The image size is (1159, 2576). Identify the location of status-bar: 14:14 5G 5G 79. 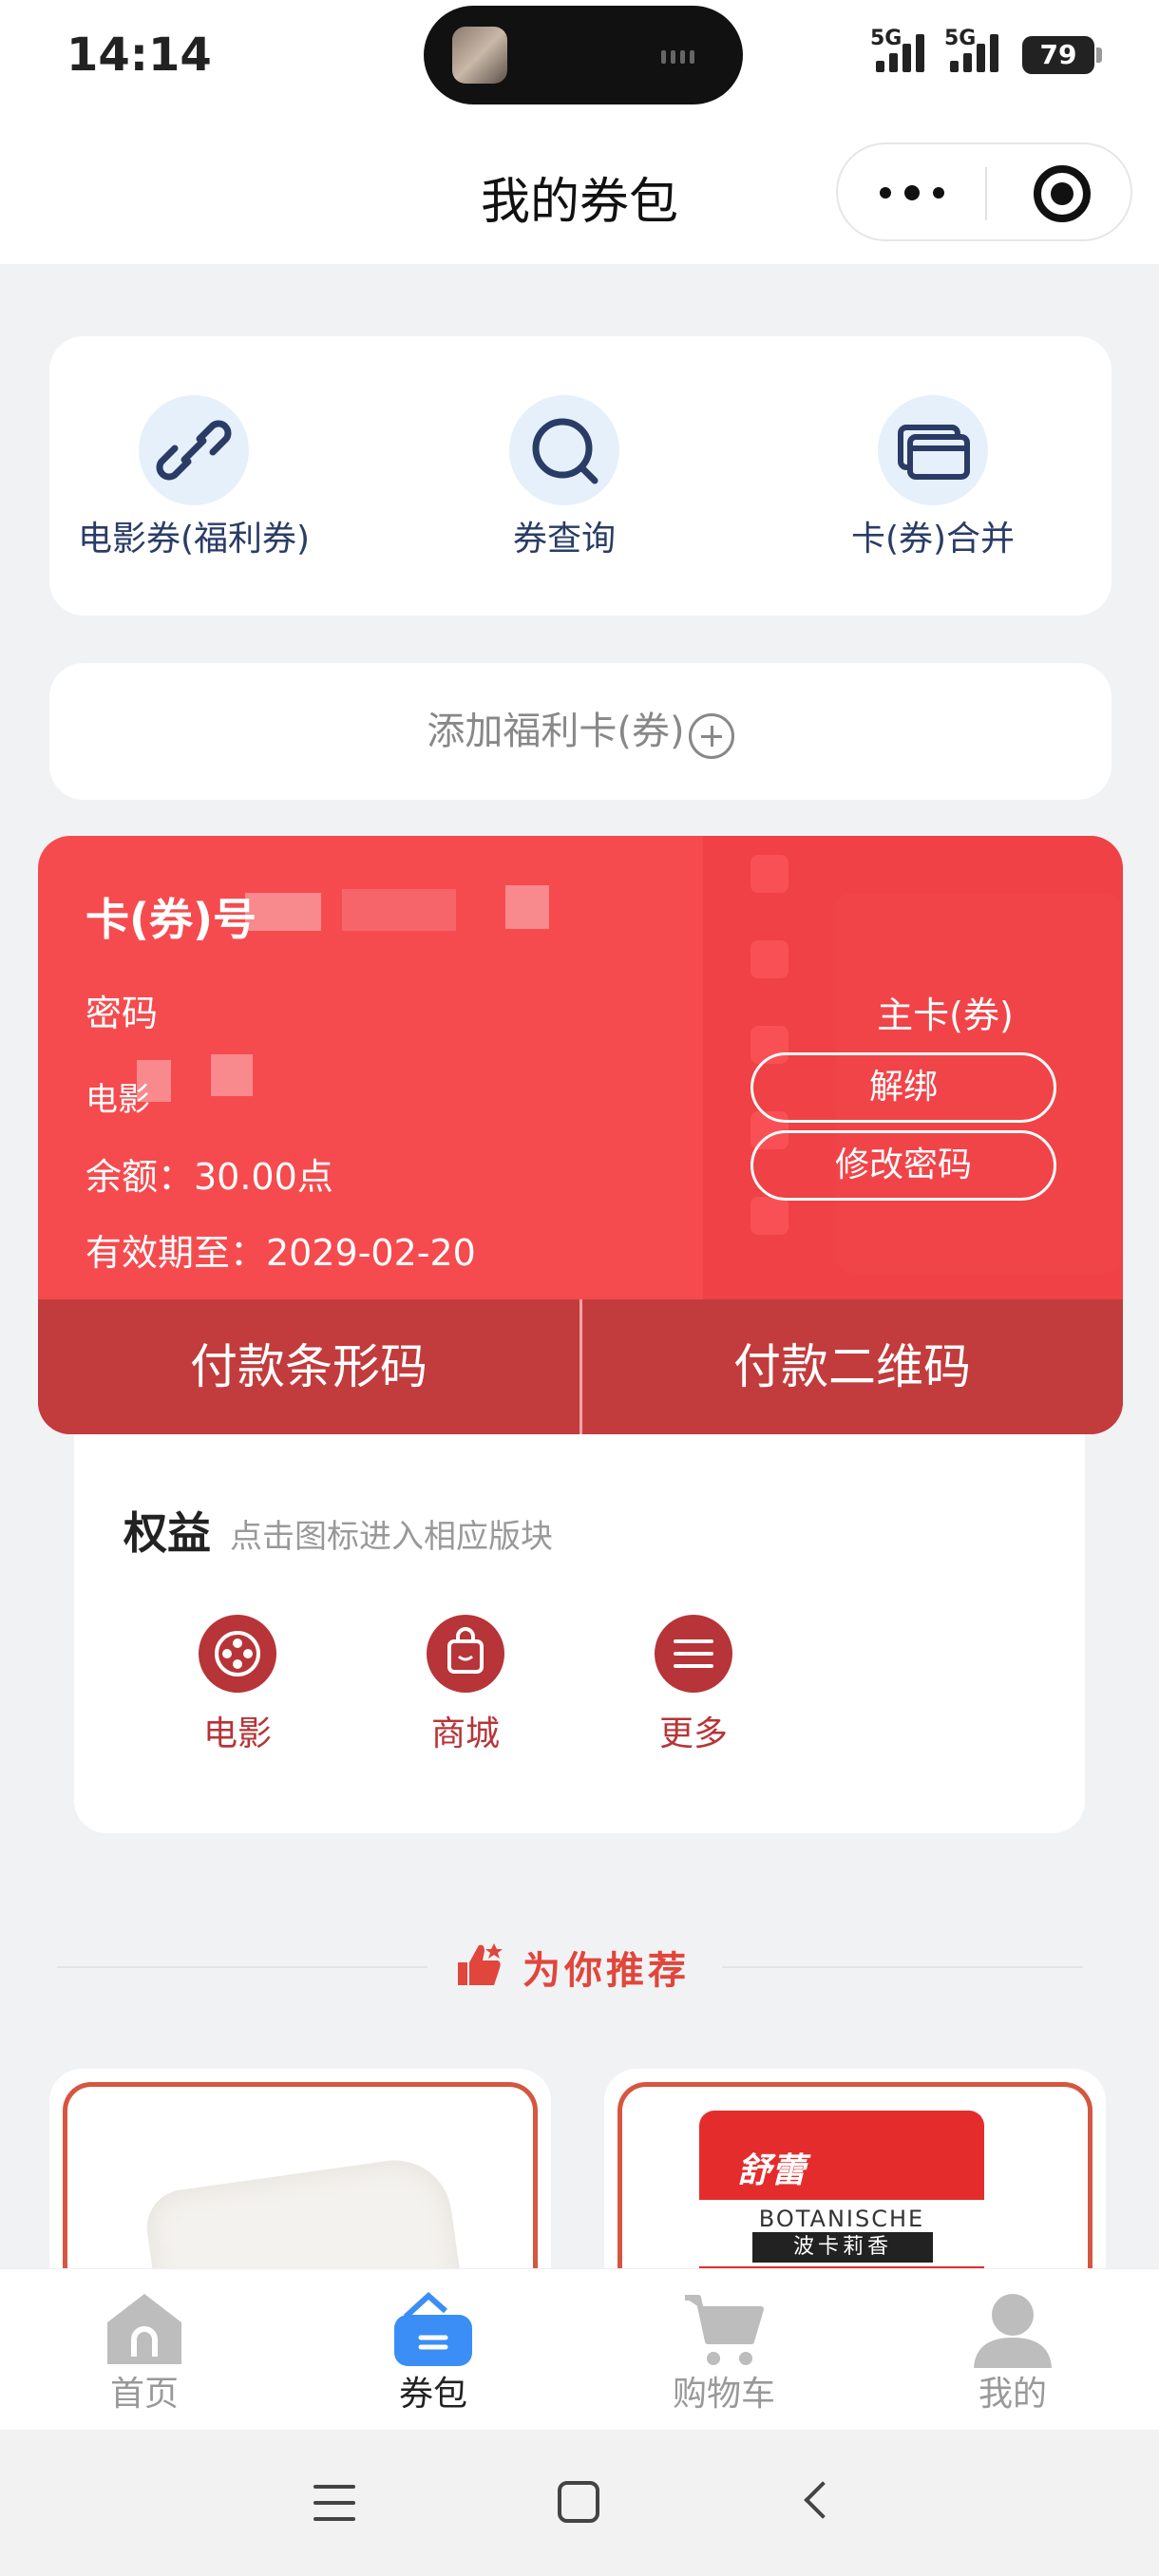
(579, 57).